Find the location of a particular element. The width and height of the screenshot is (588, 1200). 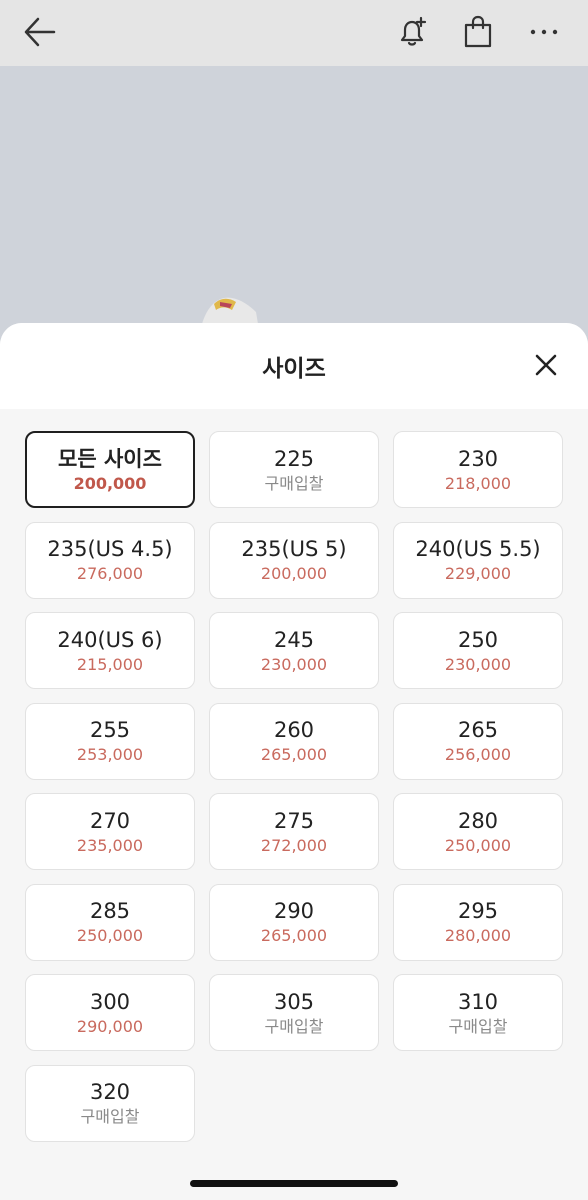

size-option: 270 235,000 is located at coordinates (110, 831).